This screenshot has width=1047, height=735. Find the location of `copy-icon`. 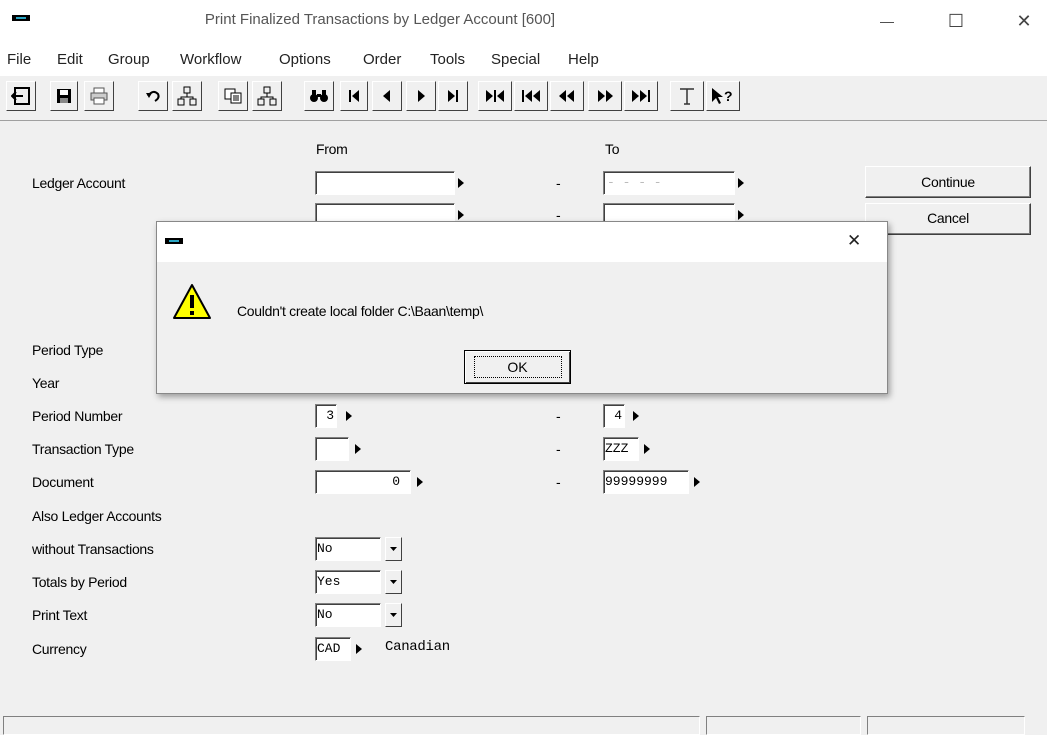

copy-icon is located at coordinates (233, 96).